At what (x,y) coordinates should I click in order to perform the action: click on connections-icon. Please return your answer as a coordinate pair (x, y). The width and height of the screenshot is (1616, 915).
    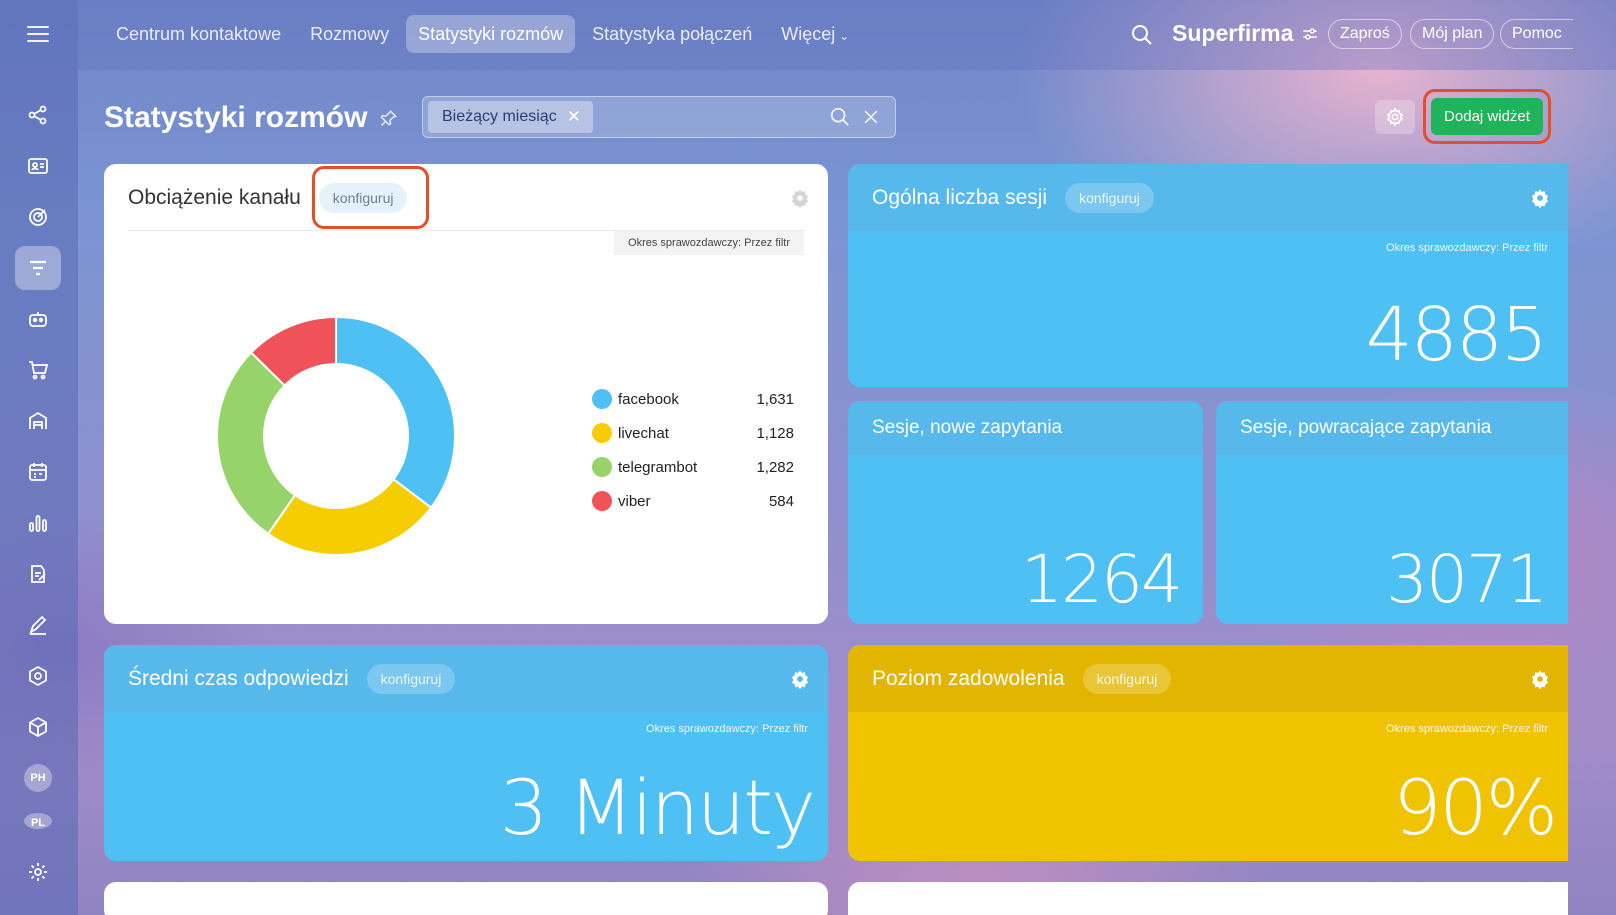
    Looking at the image, I should click on (37, 115).